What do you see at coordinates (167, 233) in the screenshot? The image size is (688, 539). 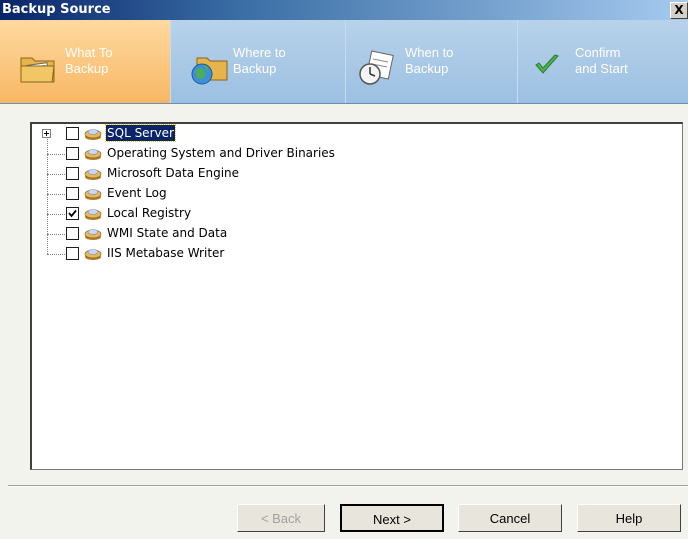 I see `tree-item-label: WMI State and Data` at bounding box center [167, 233].